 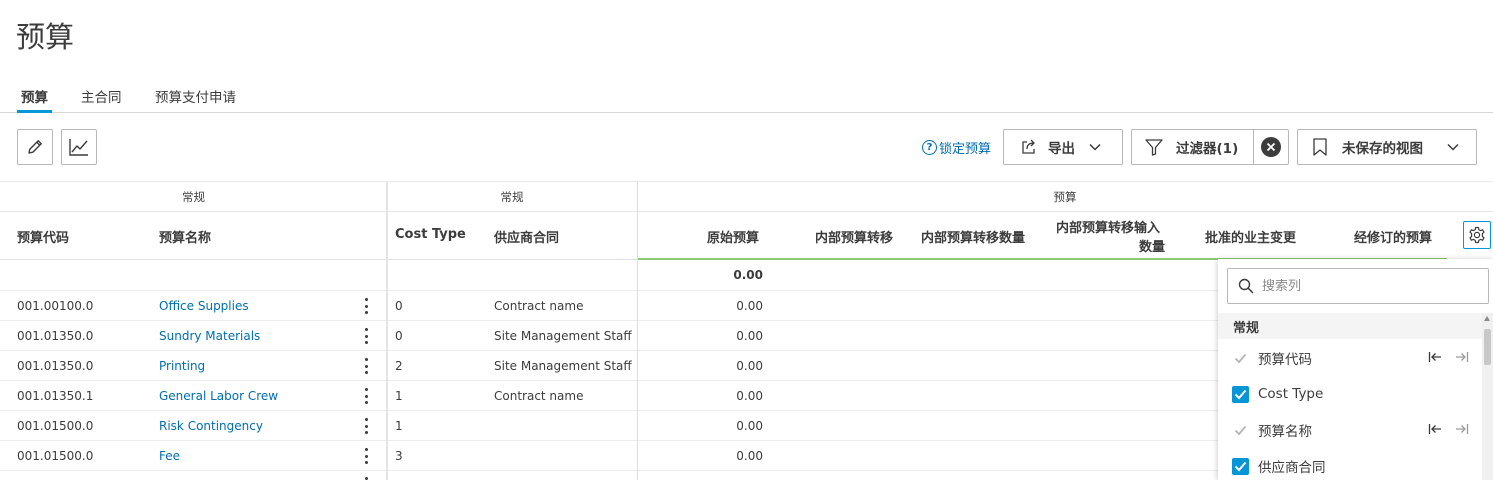 What do you see at coordinates (1362, 286) in the screenshot?
I see `column-search-input` at bounding box center [1362, 286].